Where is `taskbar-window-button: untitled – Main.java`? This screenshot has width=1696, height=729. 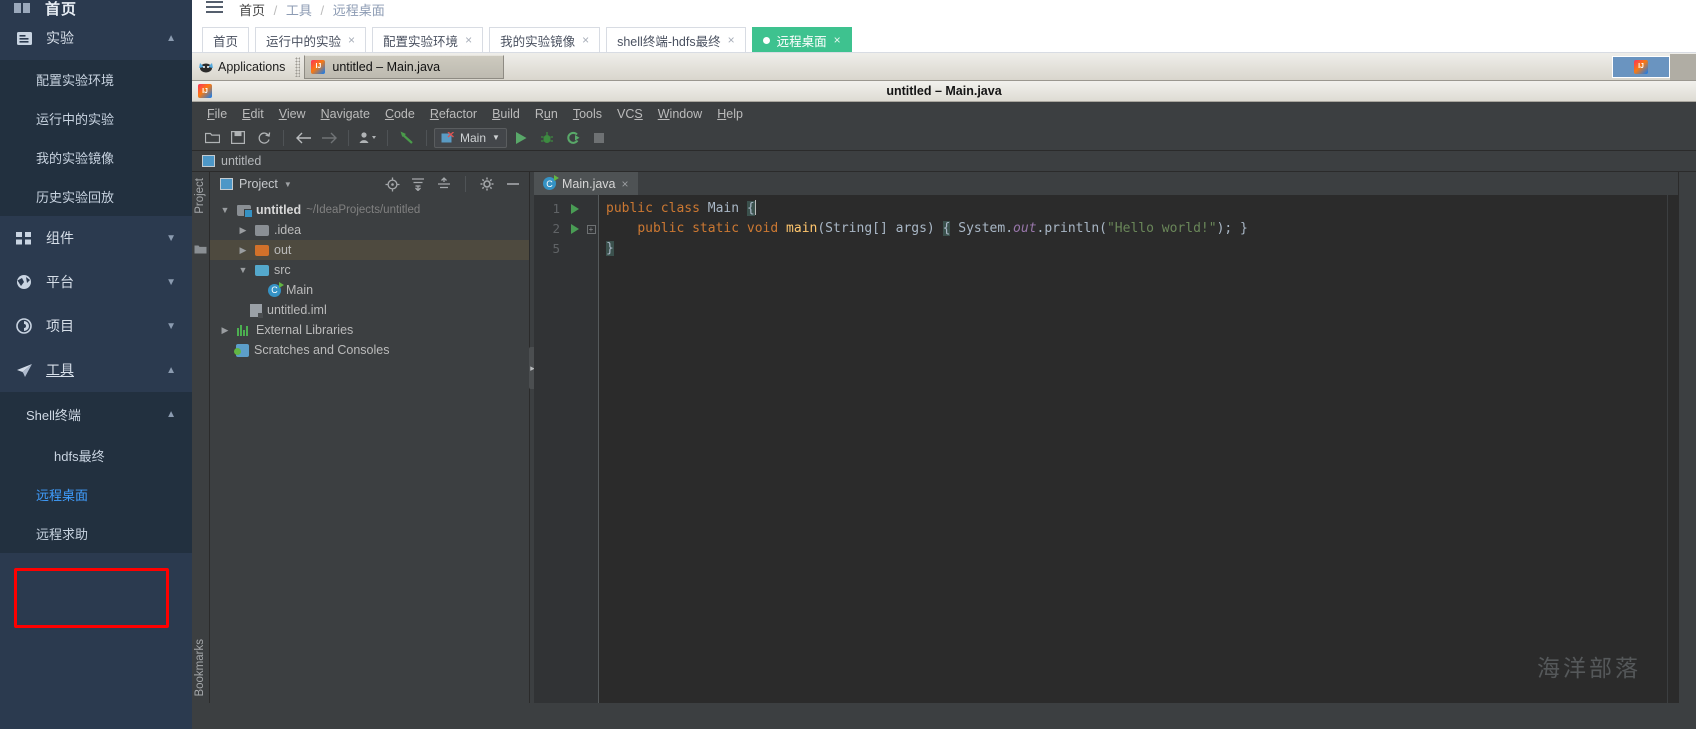
taskbar-window-button: untitled – Main.java is located at coordinates (404, 66).